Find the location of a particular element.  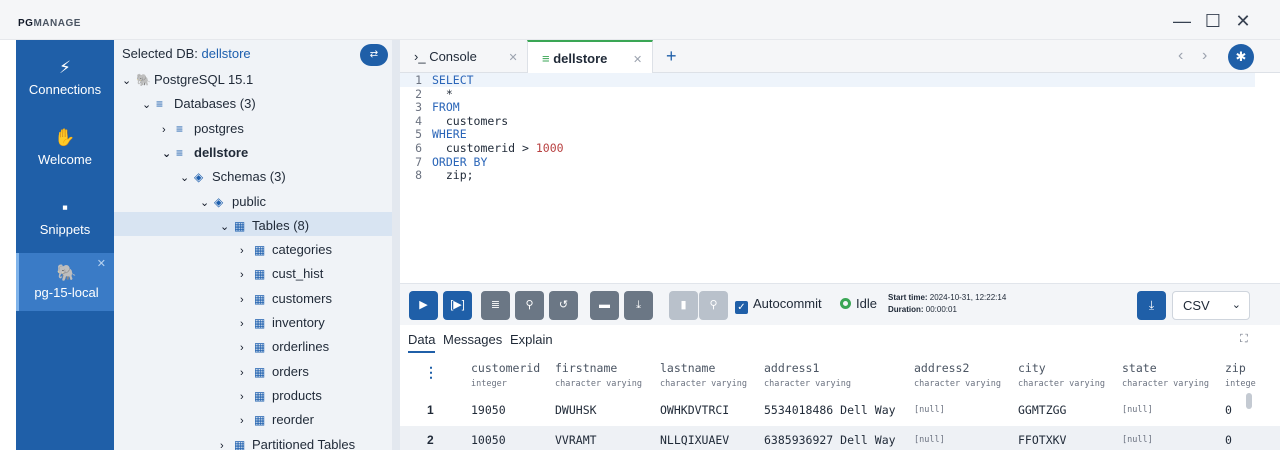

save-file-button: ⤓ is located at coordinates (638, 305).